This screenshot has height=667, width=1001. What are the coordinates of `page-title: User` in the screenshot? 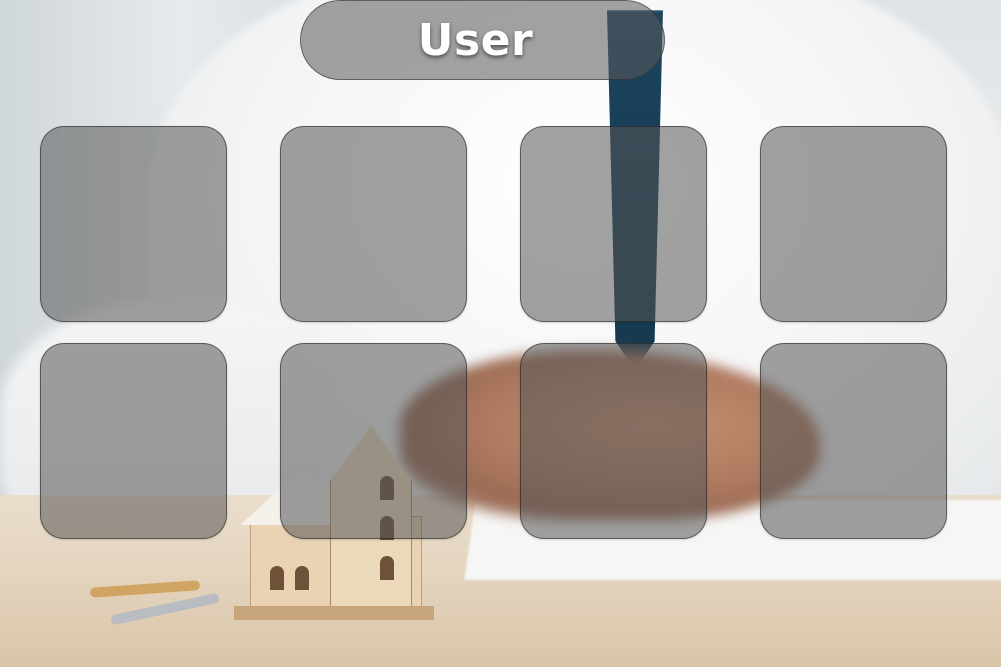 It's located at (475, 40).